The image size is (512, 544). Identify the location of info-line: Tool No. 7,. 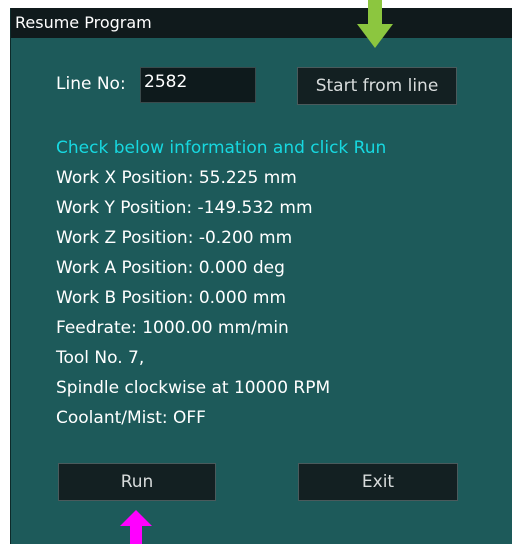
(100, 358).